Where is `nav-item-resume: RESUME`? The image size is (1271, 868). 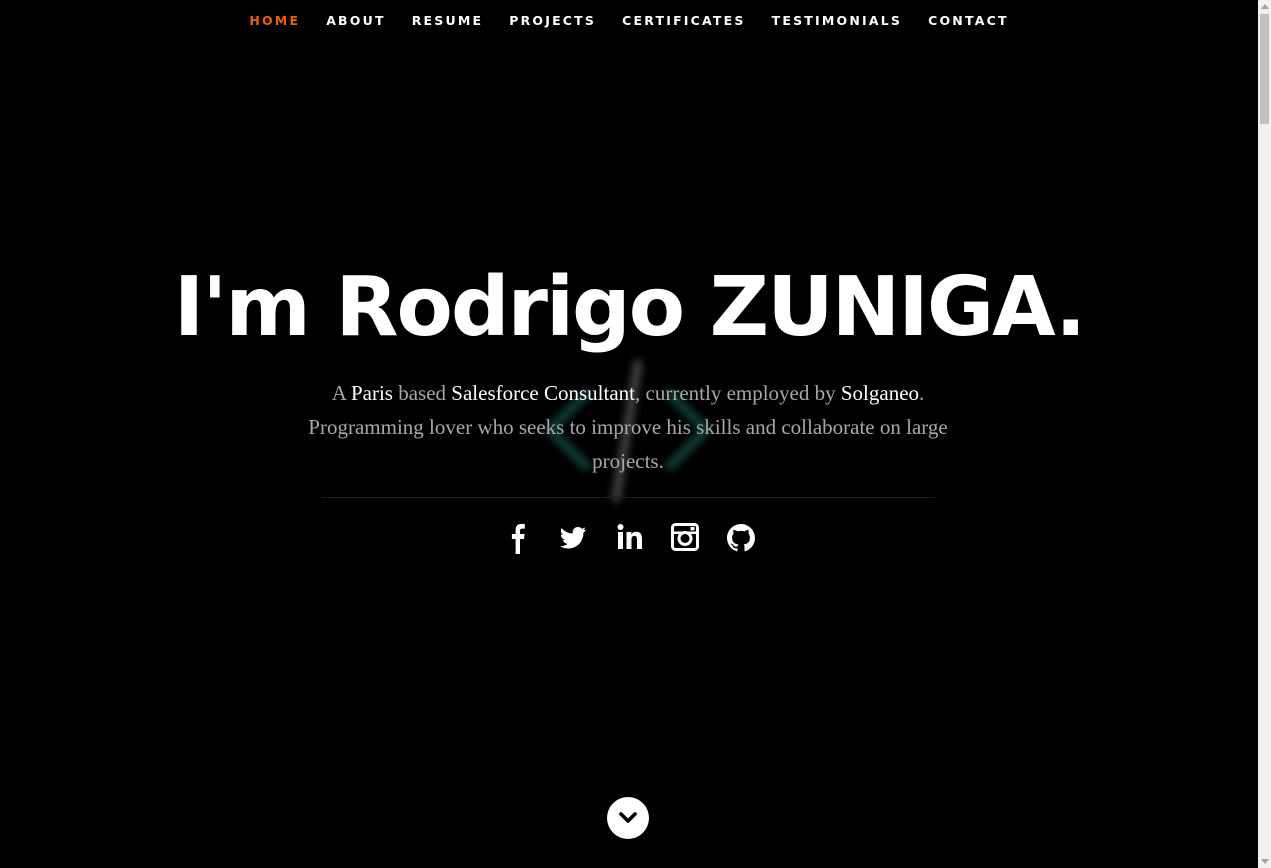 nav-item-resume: RESUME is located at coordinates (448, 21).